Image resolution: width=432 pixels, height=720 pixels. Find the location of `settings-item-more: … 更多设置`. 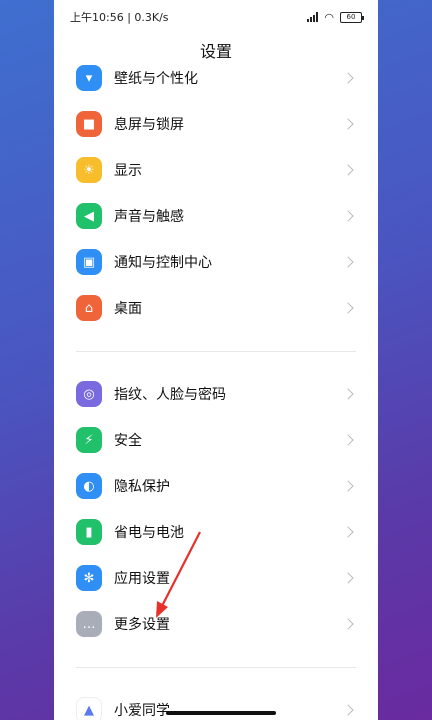

settings-item-more: … 更多设置 is located at coordinates (216, 624).